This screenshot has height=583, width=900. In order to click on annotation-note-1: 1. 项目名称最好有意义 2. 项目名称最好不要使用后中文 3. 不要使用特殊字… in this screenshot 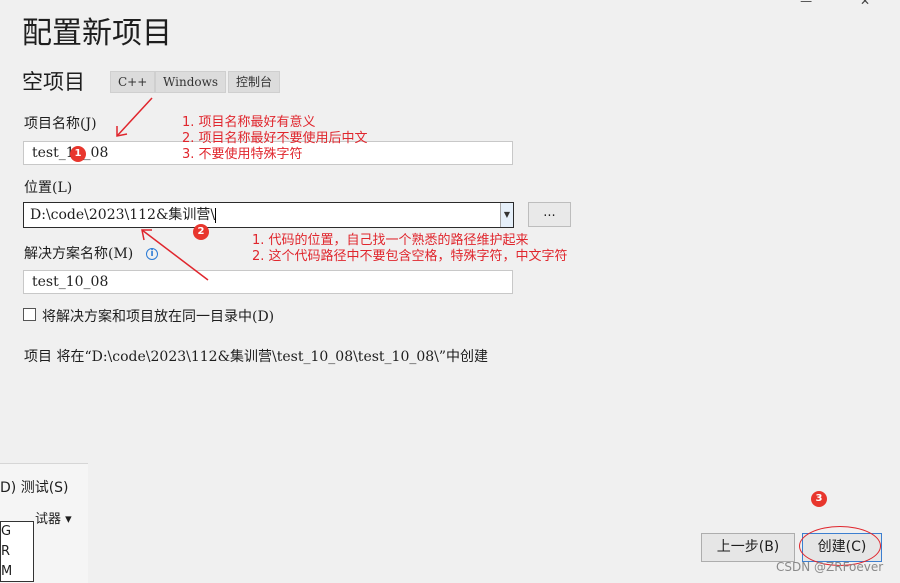, I will do `click(275, 139)`.